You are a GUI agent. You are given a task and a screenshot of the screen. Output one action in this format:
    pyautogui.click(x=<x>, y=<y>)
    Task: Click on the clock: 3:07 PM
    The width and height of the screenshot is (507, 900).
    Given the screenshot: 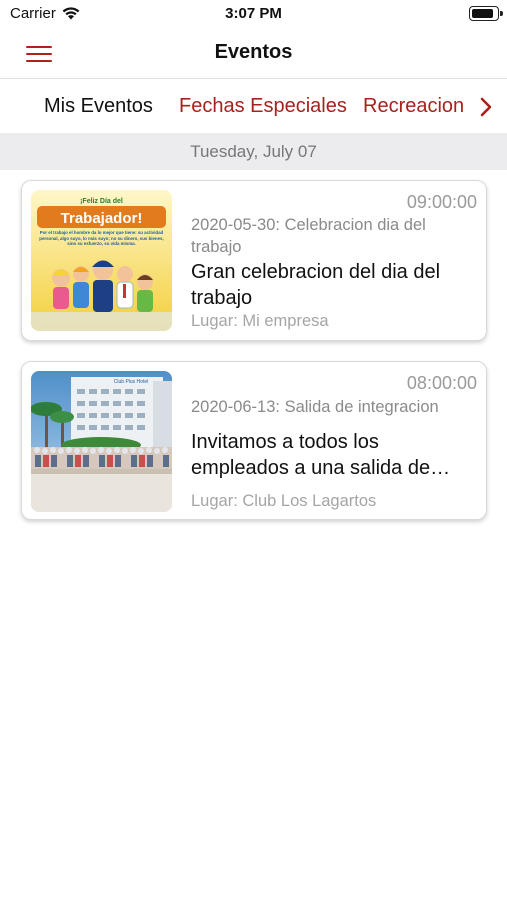 What is the action you would take?
    pyautogui.click(x=253, y=13)
    